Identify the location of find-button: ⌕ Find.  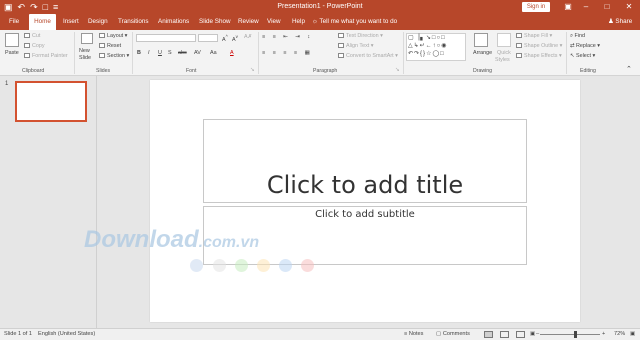
(577, 36).